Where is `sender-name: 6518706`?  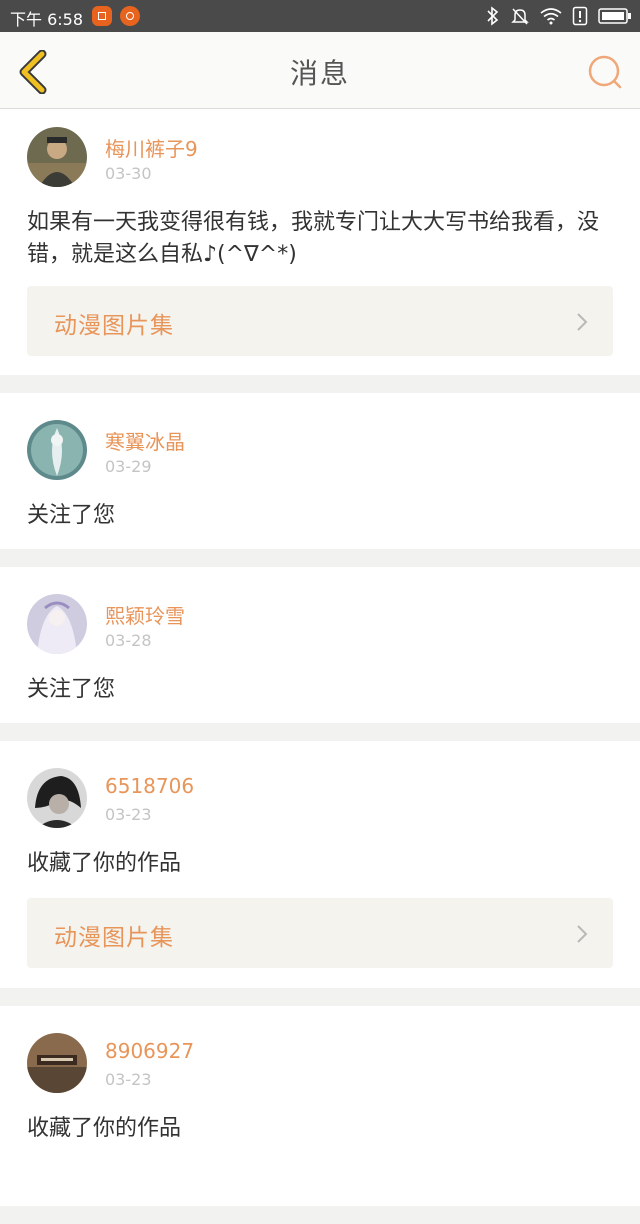 sender-name: 6518706 is located at coordinates (149, 786).